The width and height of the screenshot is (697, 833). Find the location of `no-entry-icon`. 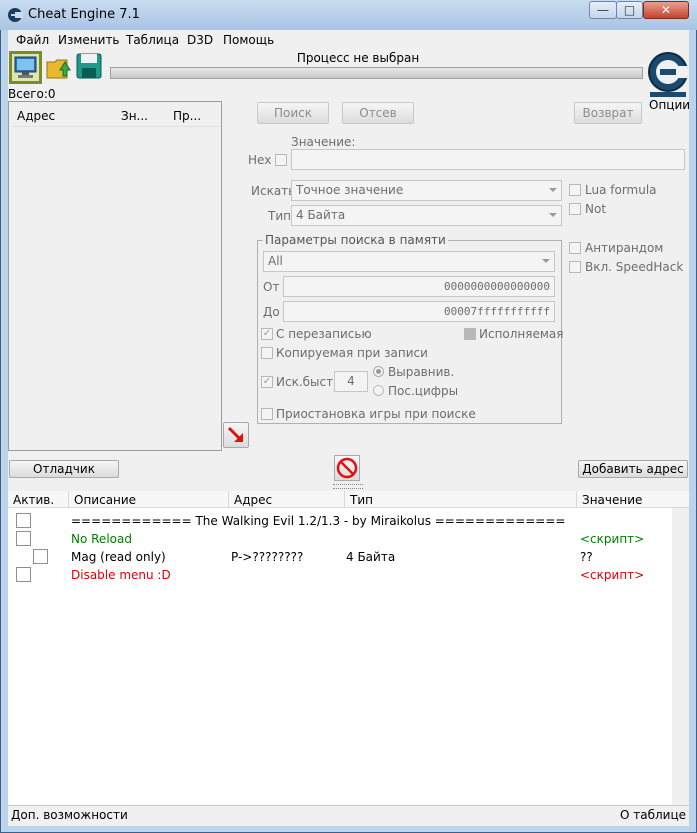

no-entry-icon is located at coordinates (347, 468).